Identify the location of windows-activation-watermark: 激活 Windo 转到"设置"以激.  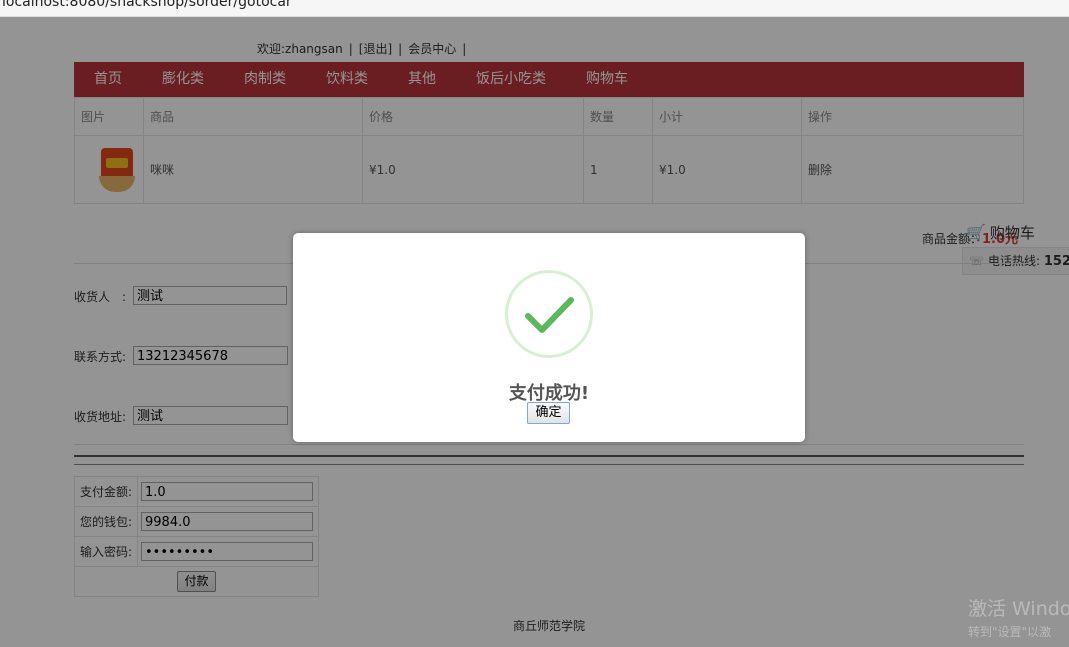
(1018, 617).